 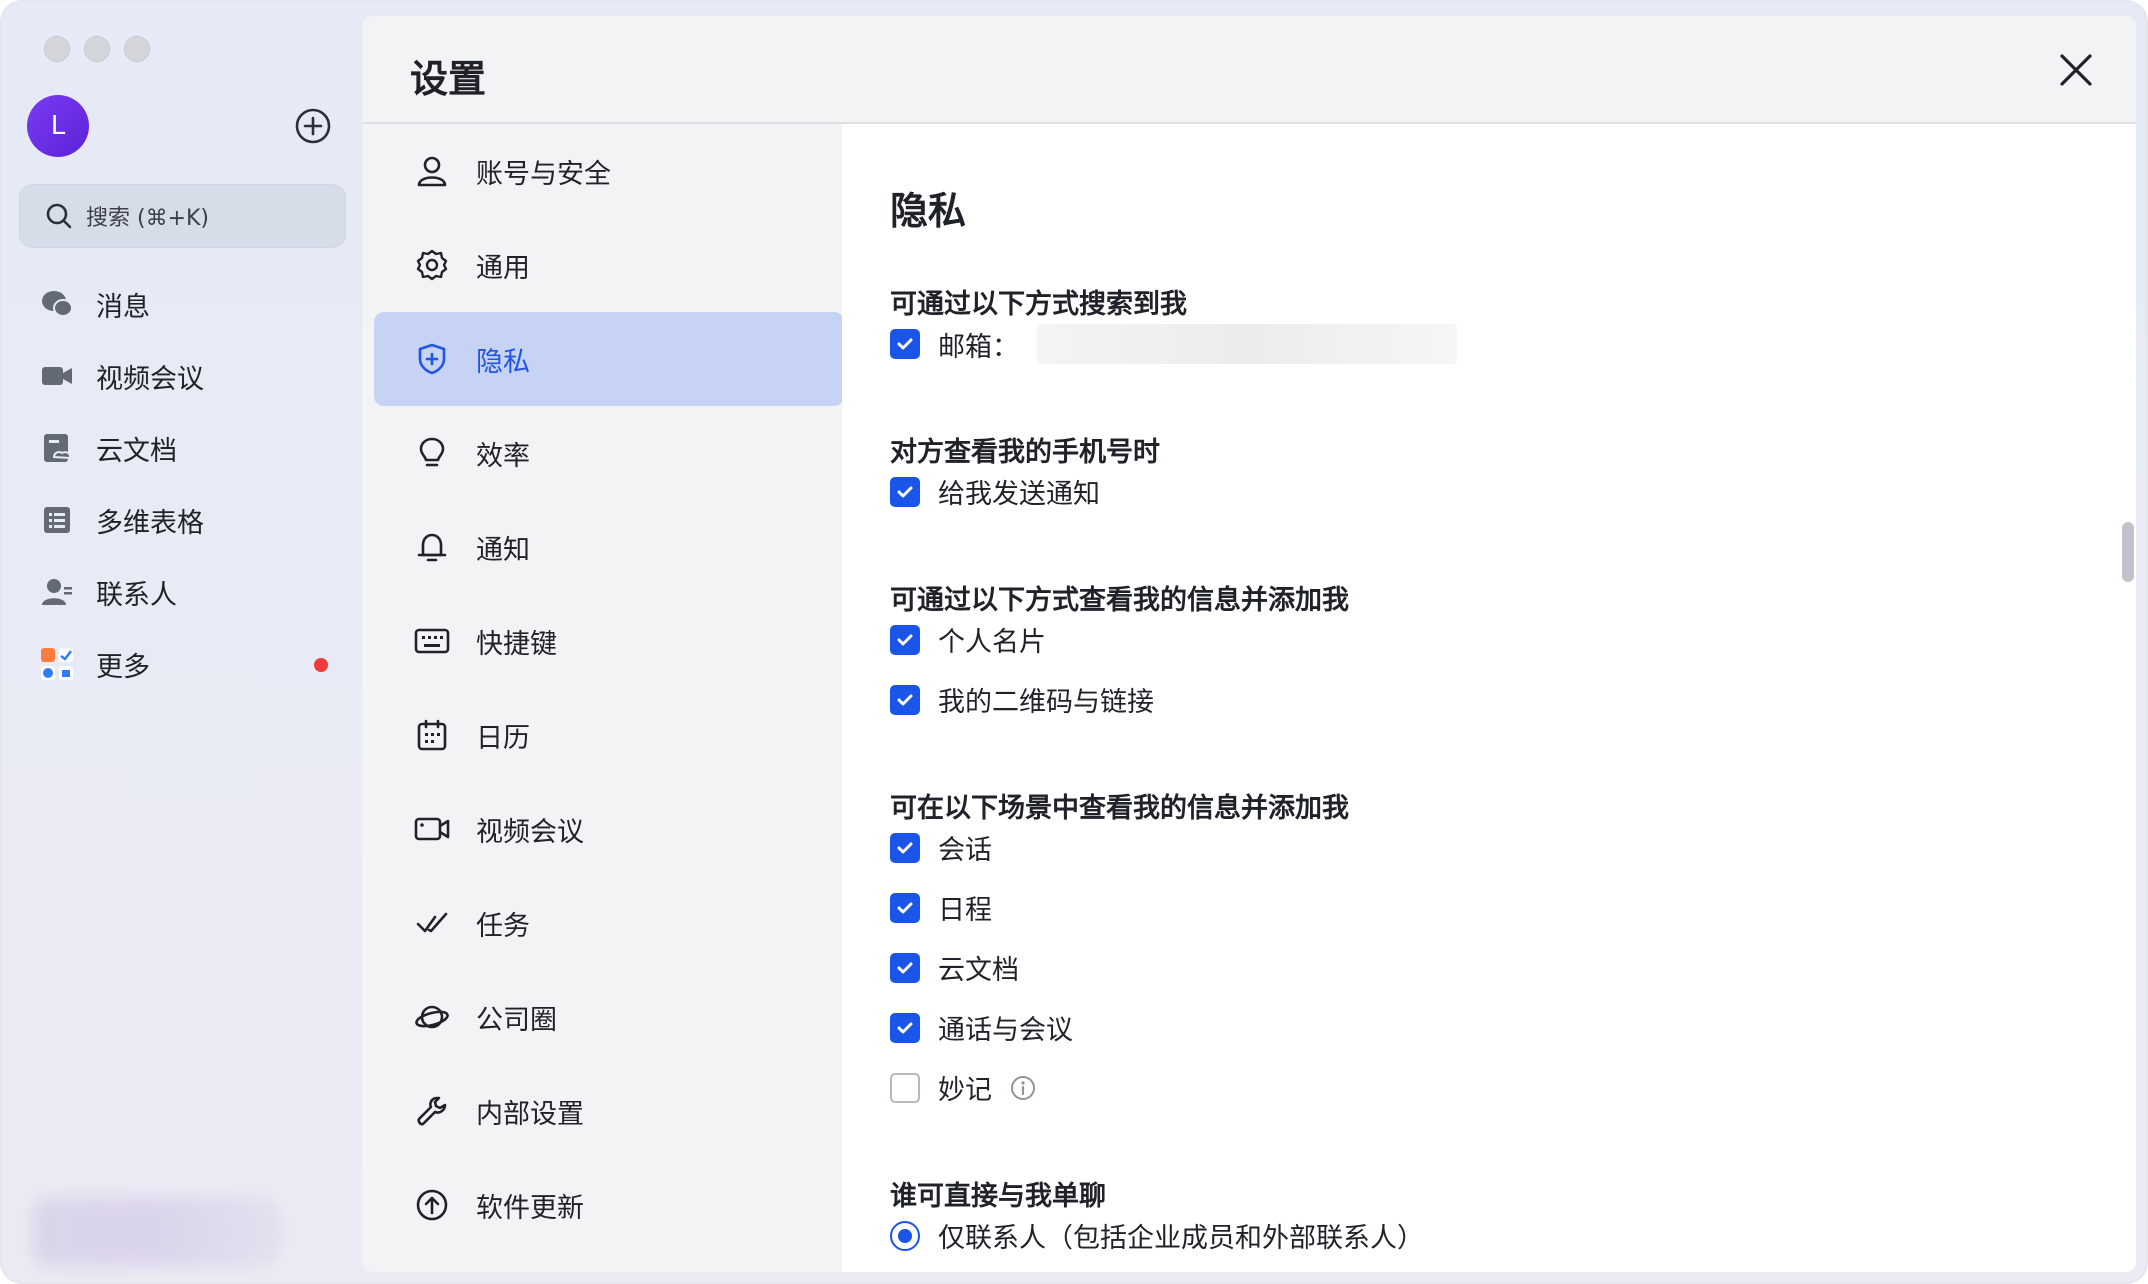 I want to click on option-label: 通话与会议, so click(x=1005, y=1030).